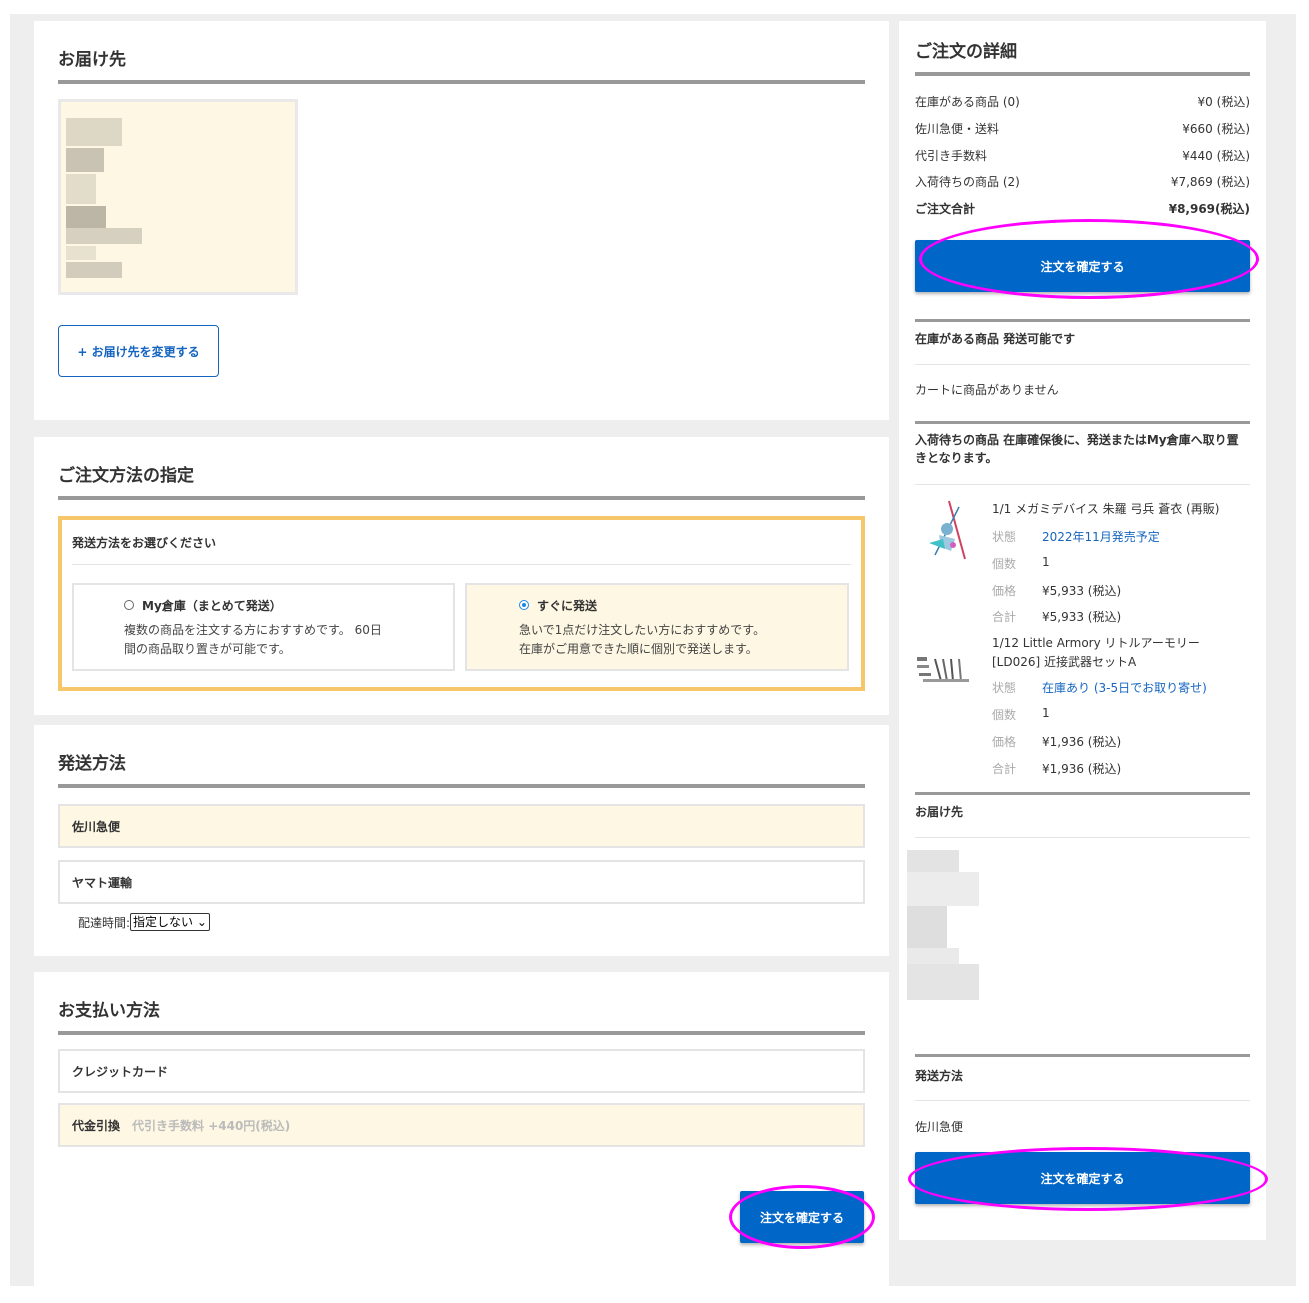 The height and width of the screenshot is (1303, 1309). Describe the element at coordinates (1057, 617) in the screenshot. I see `item-total: 合計 ¥5,933 (税込)` at that location.